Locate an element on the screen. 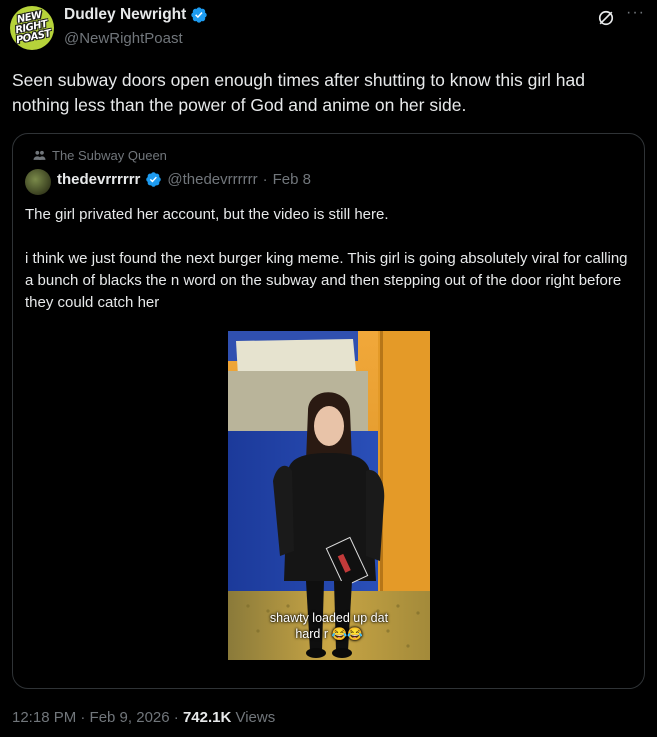 The image size is (657, 737). post-footer: 12:18 PM · Feb 9, 2026 · 742.1K Views is located at coordinates (143, 717).